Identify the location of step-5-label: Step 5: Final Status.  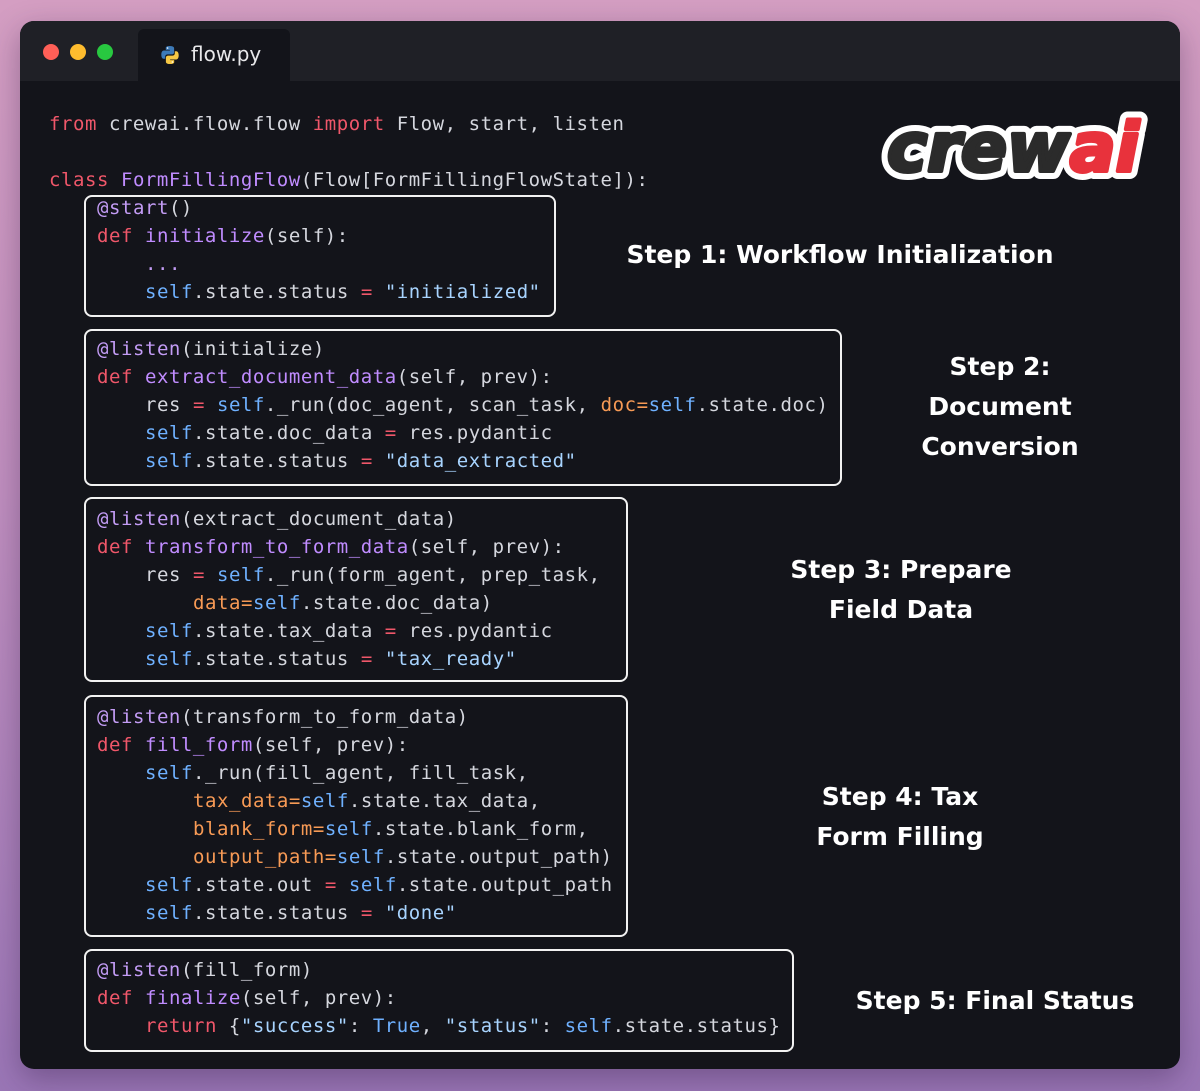
(995, 1000).